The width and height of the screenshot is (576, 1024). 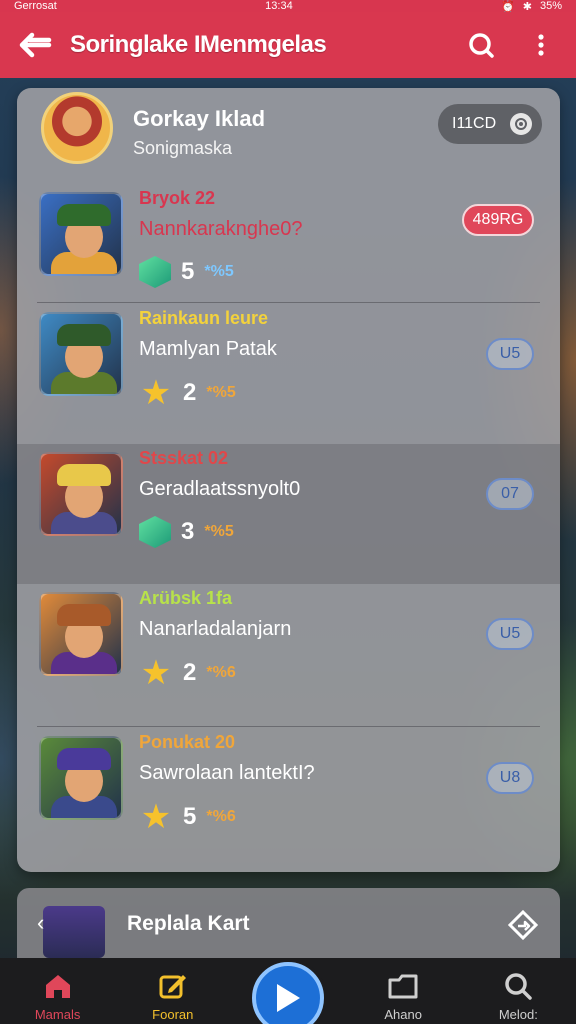 I want to click on chevron-left-icon: ‹, so click(x=40, y=923).